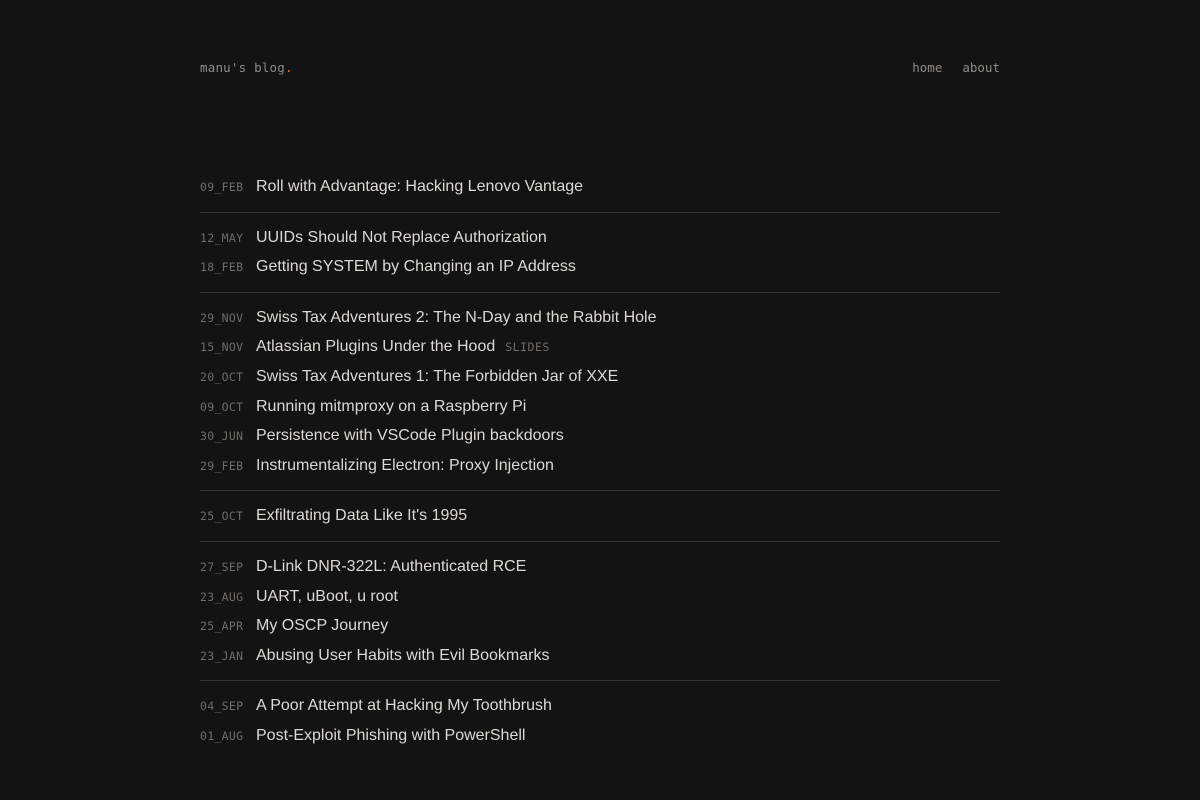  What do you see at coordinates (222, 237) in the screenshot?
I see `post-date: 12_MAY` at bounding box center [222, 237].